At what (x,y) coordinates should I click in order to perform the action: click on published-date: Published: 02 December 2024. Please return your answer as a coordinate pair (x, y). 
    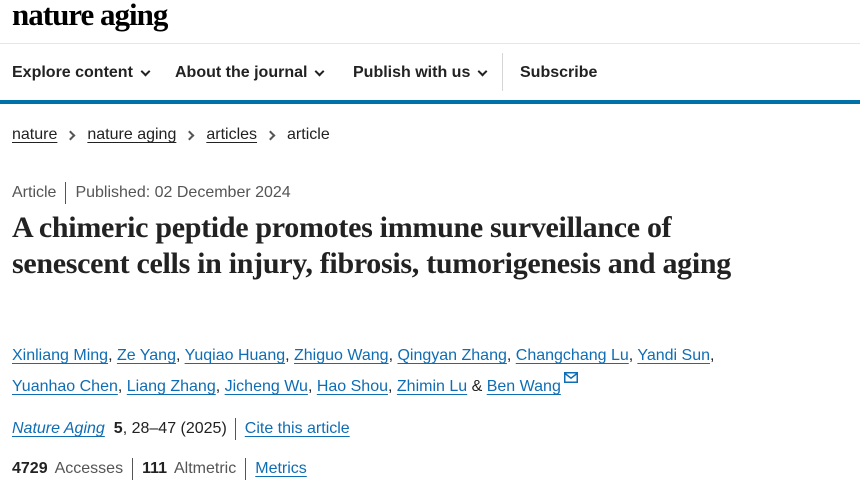
    Looking at the image, I should click on (183, 192).